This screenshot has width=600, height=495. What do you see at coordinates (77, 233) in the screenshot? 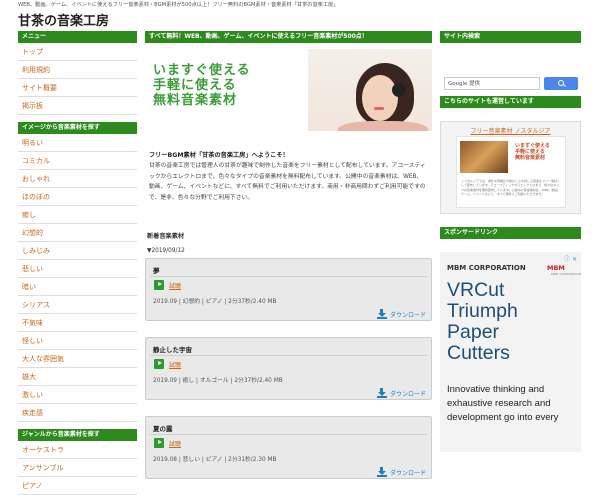
I see `image-category-item: 幻想的` at bounding box center [77, 233].